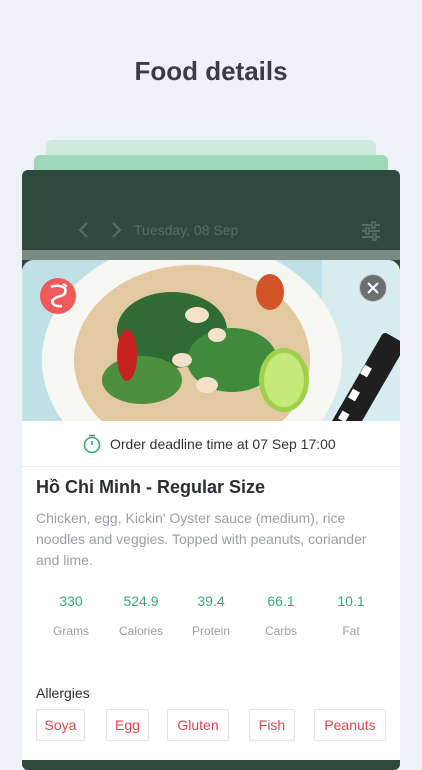 This screenshot has height=770, width=422. Describe the element at coordinates (127, 725) in the screenshot. I see `allergen-tag-egg: Egg` at that location.